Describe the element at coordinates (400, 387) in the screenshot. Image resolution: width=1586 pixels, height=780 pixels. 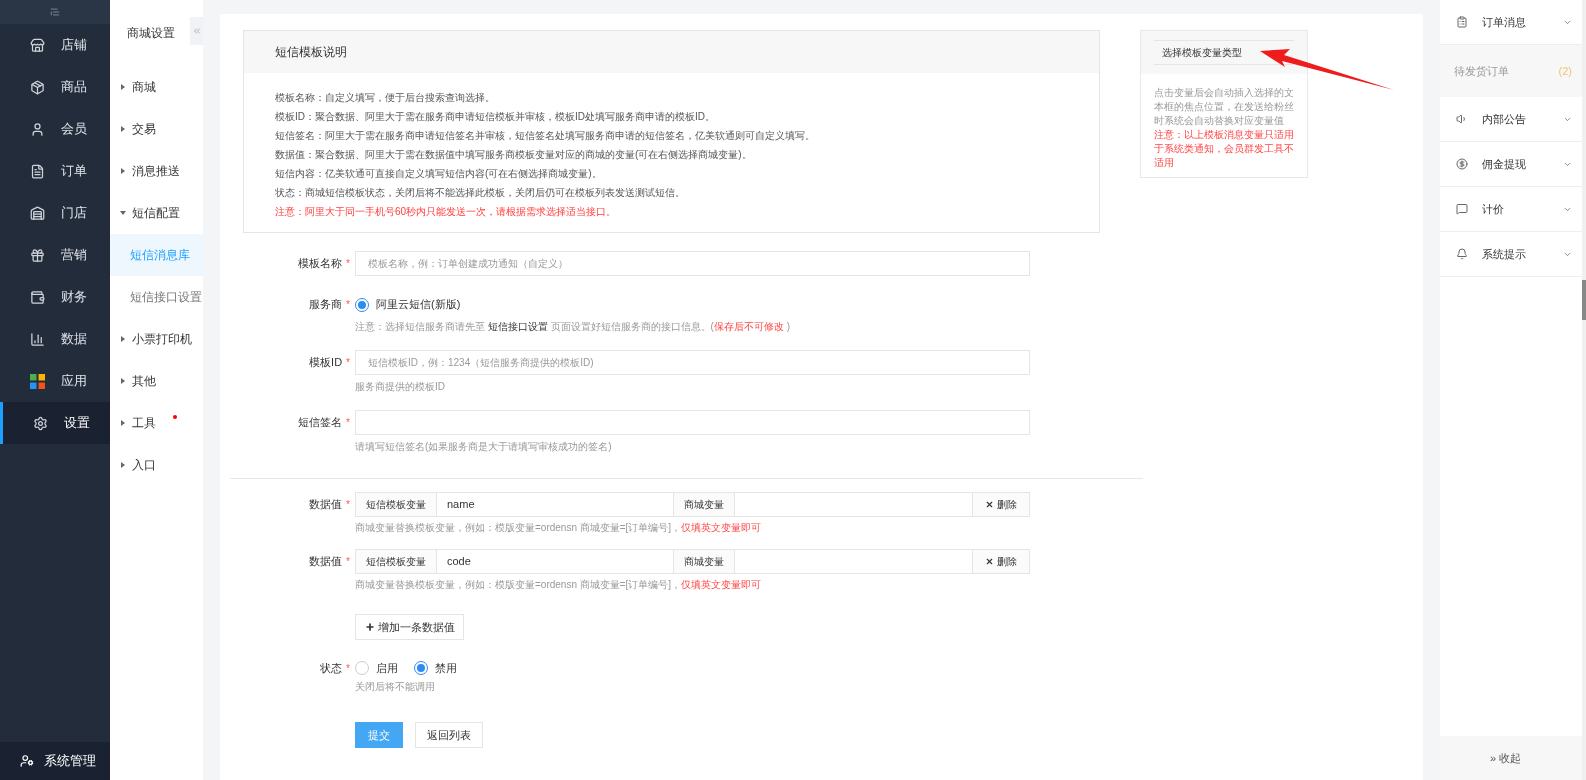
I see `help-text: 服务商提供的模板ID` at that location.